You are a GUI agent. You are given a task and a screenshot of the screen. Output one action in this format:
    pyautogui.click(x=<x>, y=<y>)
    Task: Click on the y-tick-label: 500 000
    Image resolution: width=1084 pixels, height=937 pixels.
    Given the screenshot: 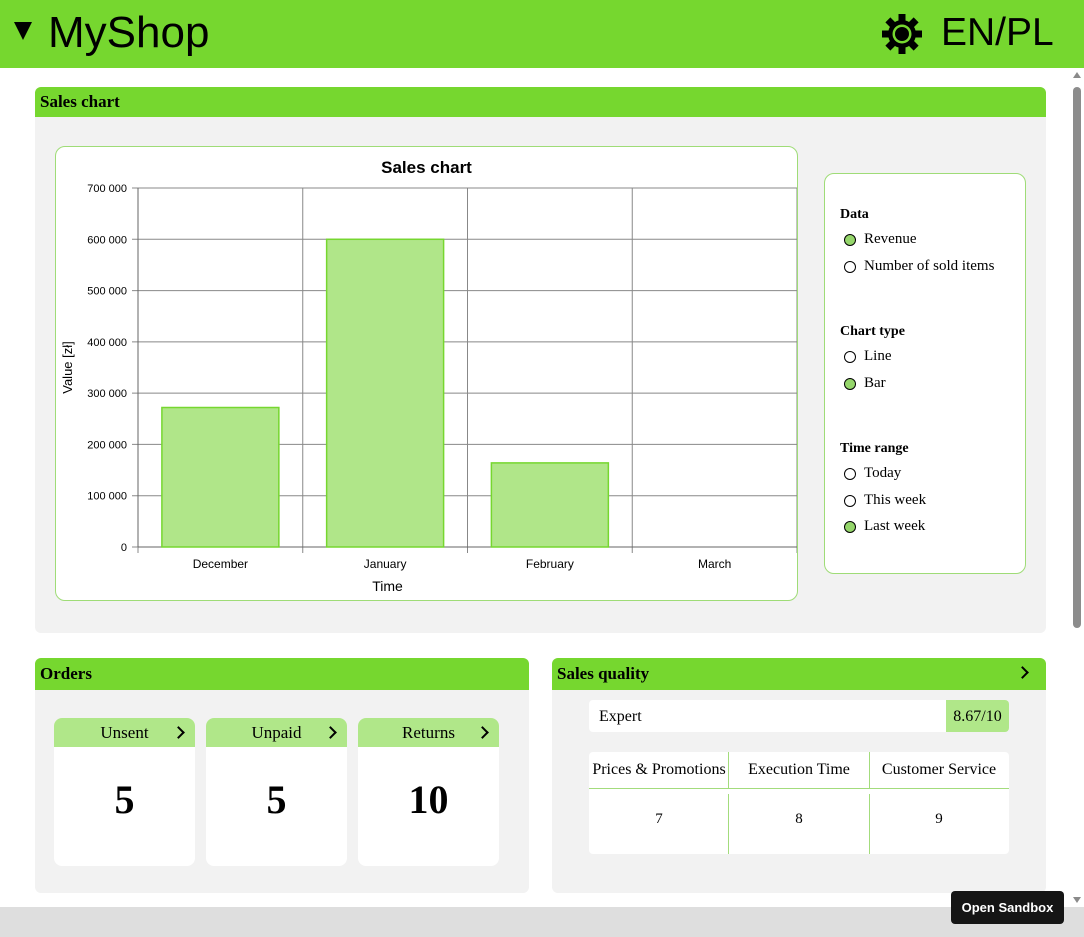 What is the action you would take?
    pyautogui.click(x=107, y=292)
    